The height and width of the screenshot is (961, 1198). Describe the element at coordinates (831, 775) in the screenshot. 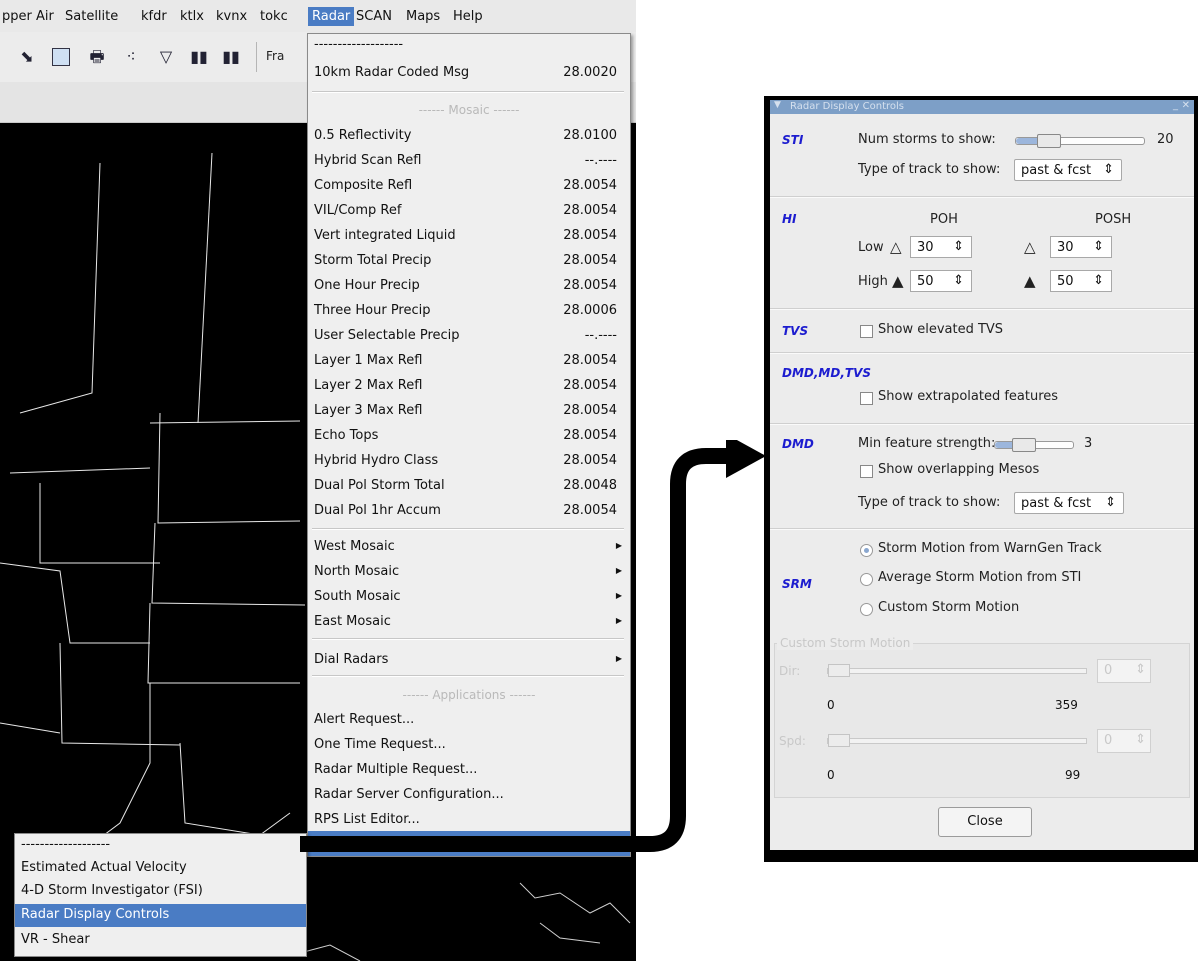

I see `spd-min-label: 0` at that location.